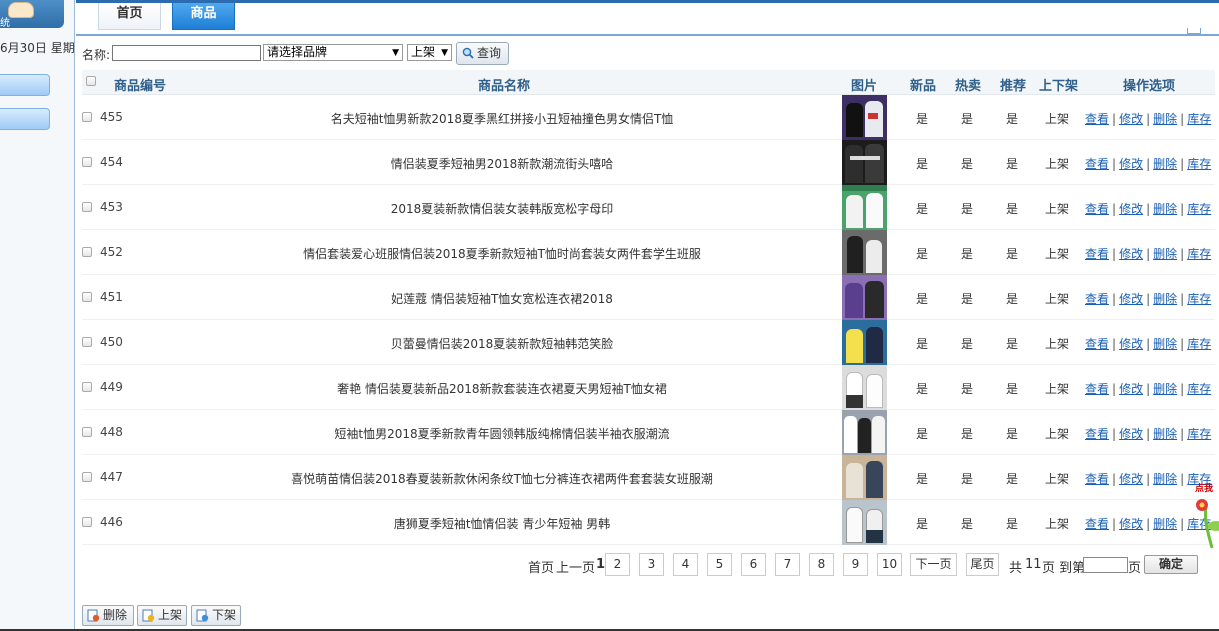  I want to click on tab-products: 商品, so click(203, 16).